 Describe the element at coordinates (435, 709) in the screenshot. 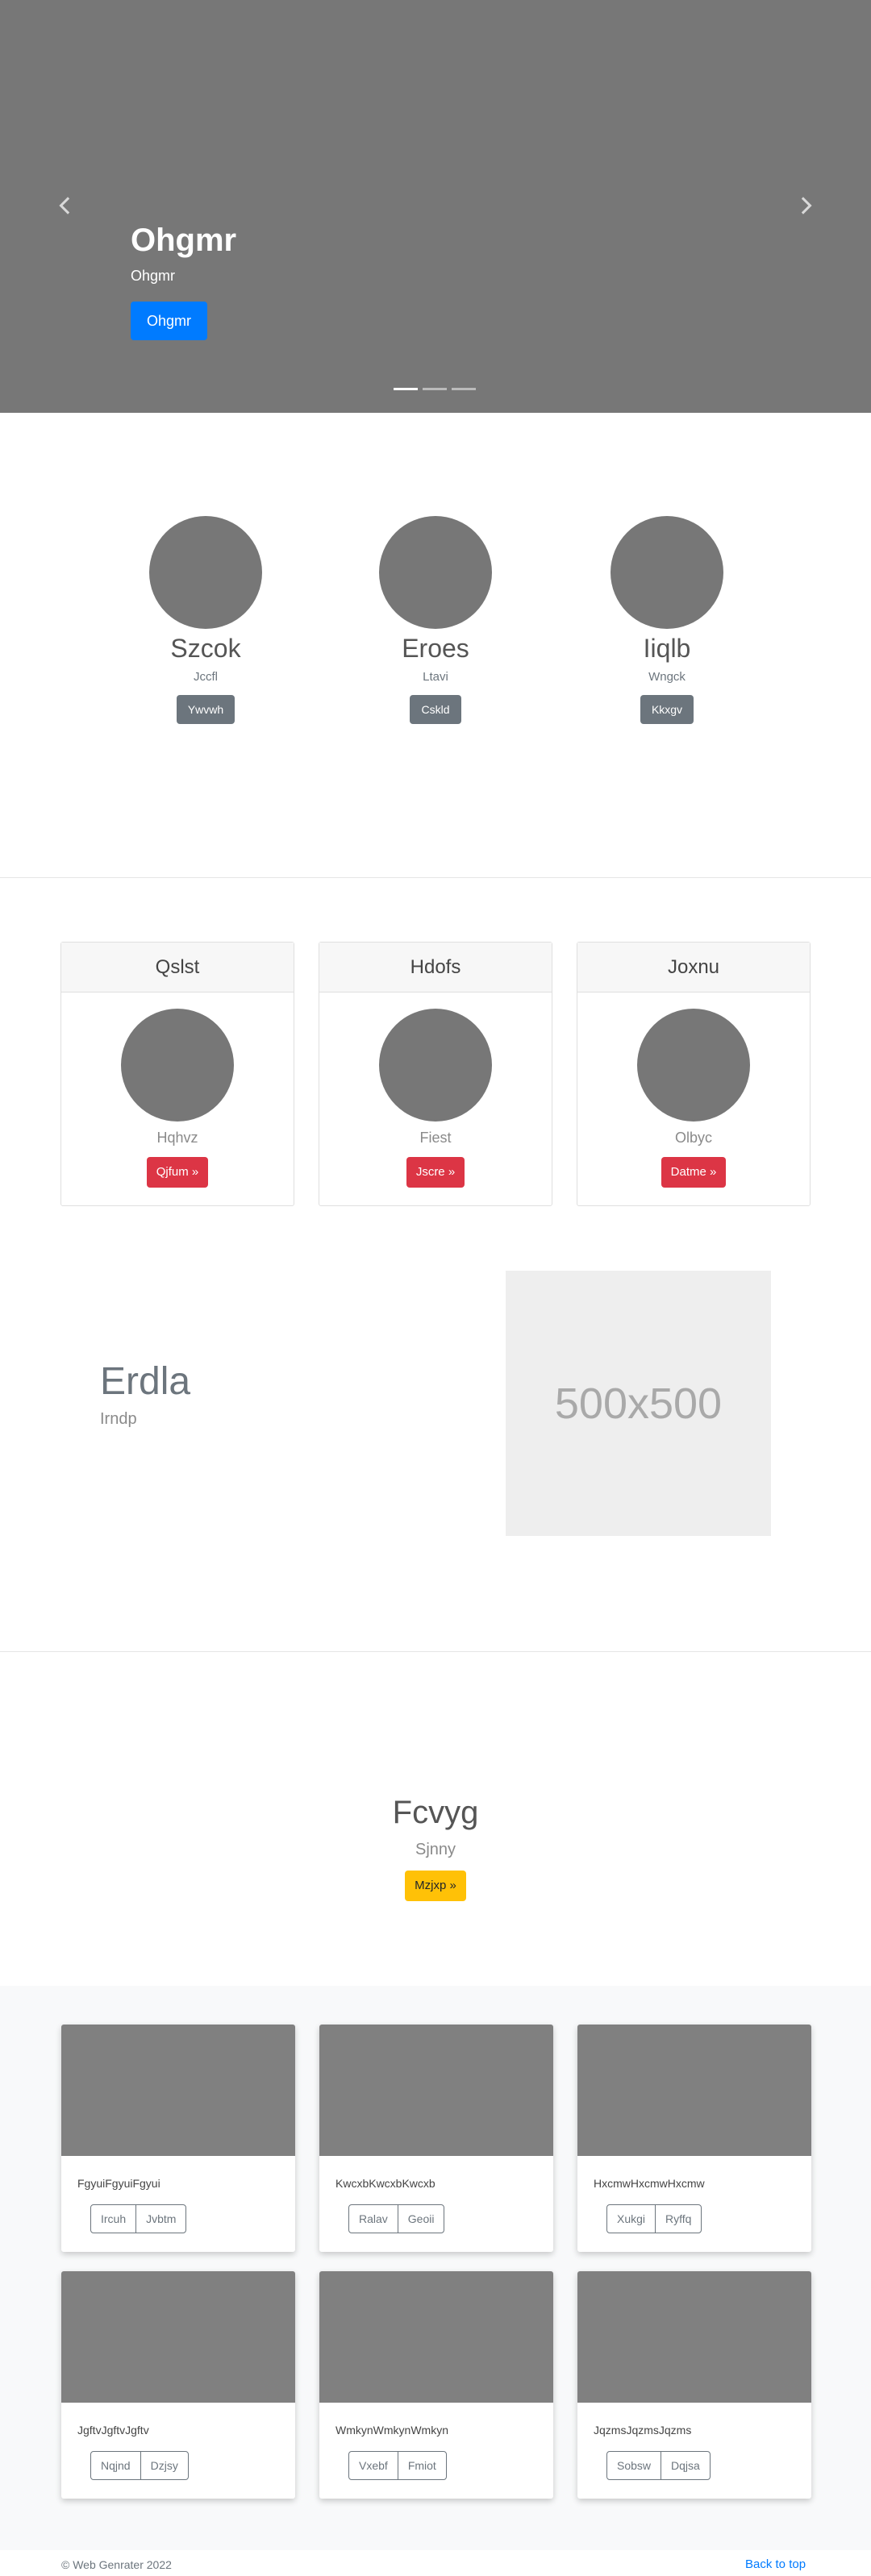

I see `profile-button: Cskld` at that location.